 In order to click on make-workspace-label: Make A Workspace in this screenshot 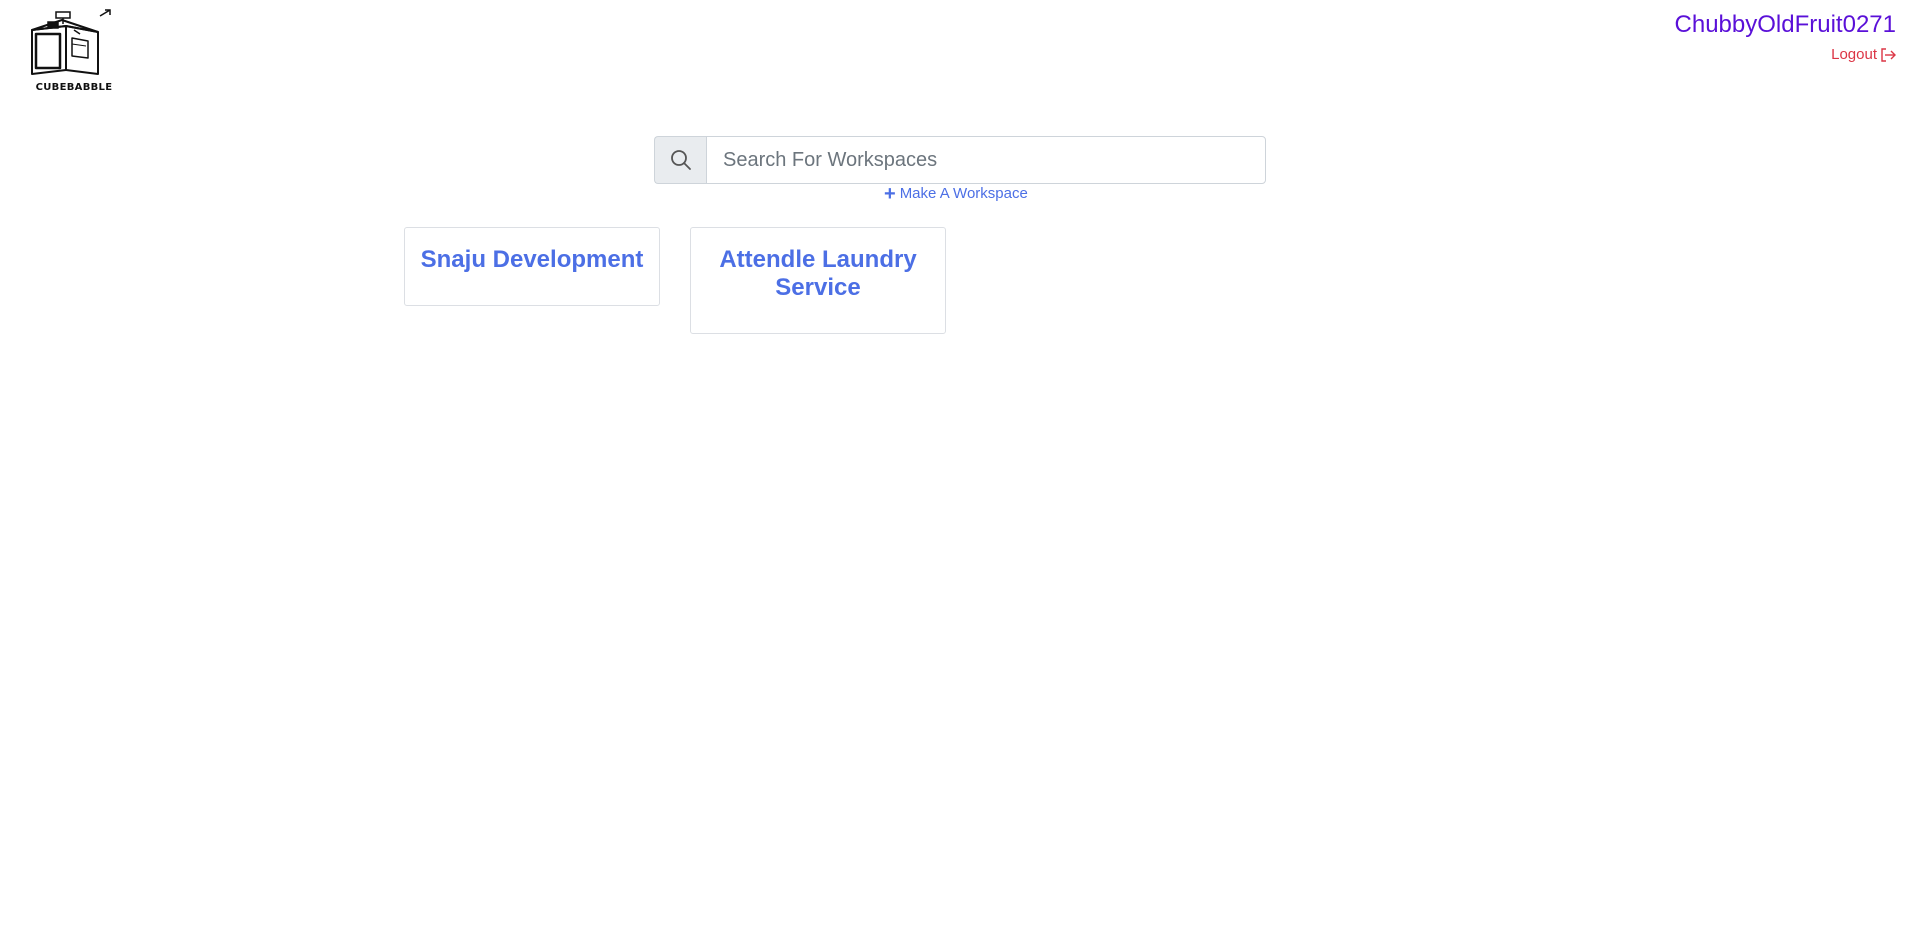, I will do `click(963, 193)`.